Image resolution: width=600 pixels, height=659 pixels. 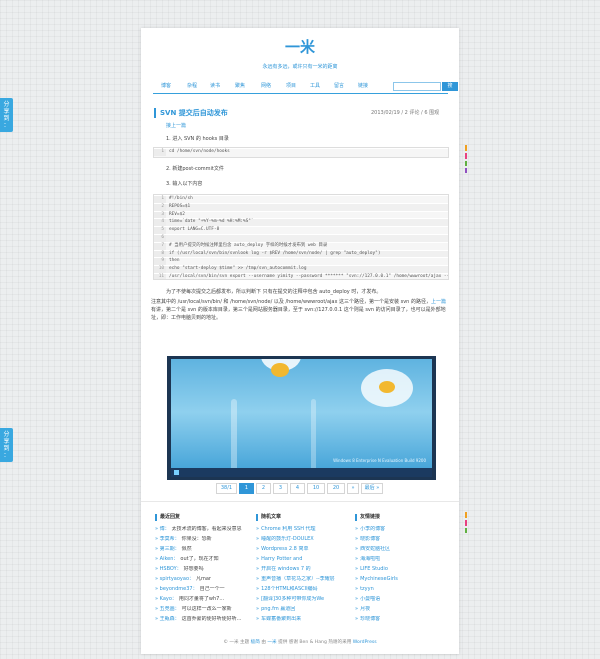 What do you see at coordinates (302, 591) in the screenshot?
I see `footer-list-item: » 128个HTML和ASCII编码` at bounding box center [302, 591].